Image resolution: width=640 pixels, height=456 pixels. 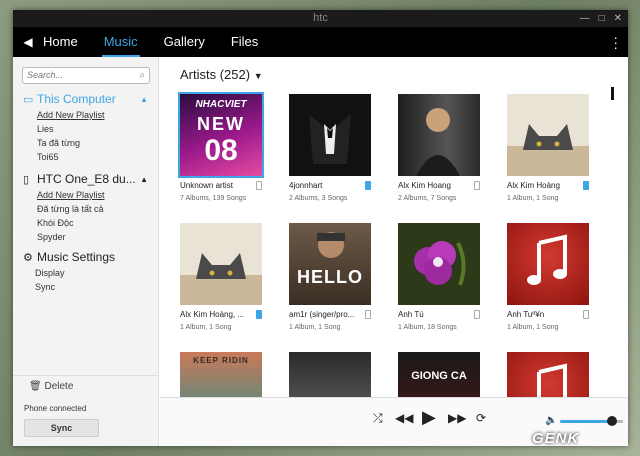 What do you see at coordinates (602, 18) in the screenshot?
I see `maximize-icon: □` at bounding box center [602, 18].